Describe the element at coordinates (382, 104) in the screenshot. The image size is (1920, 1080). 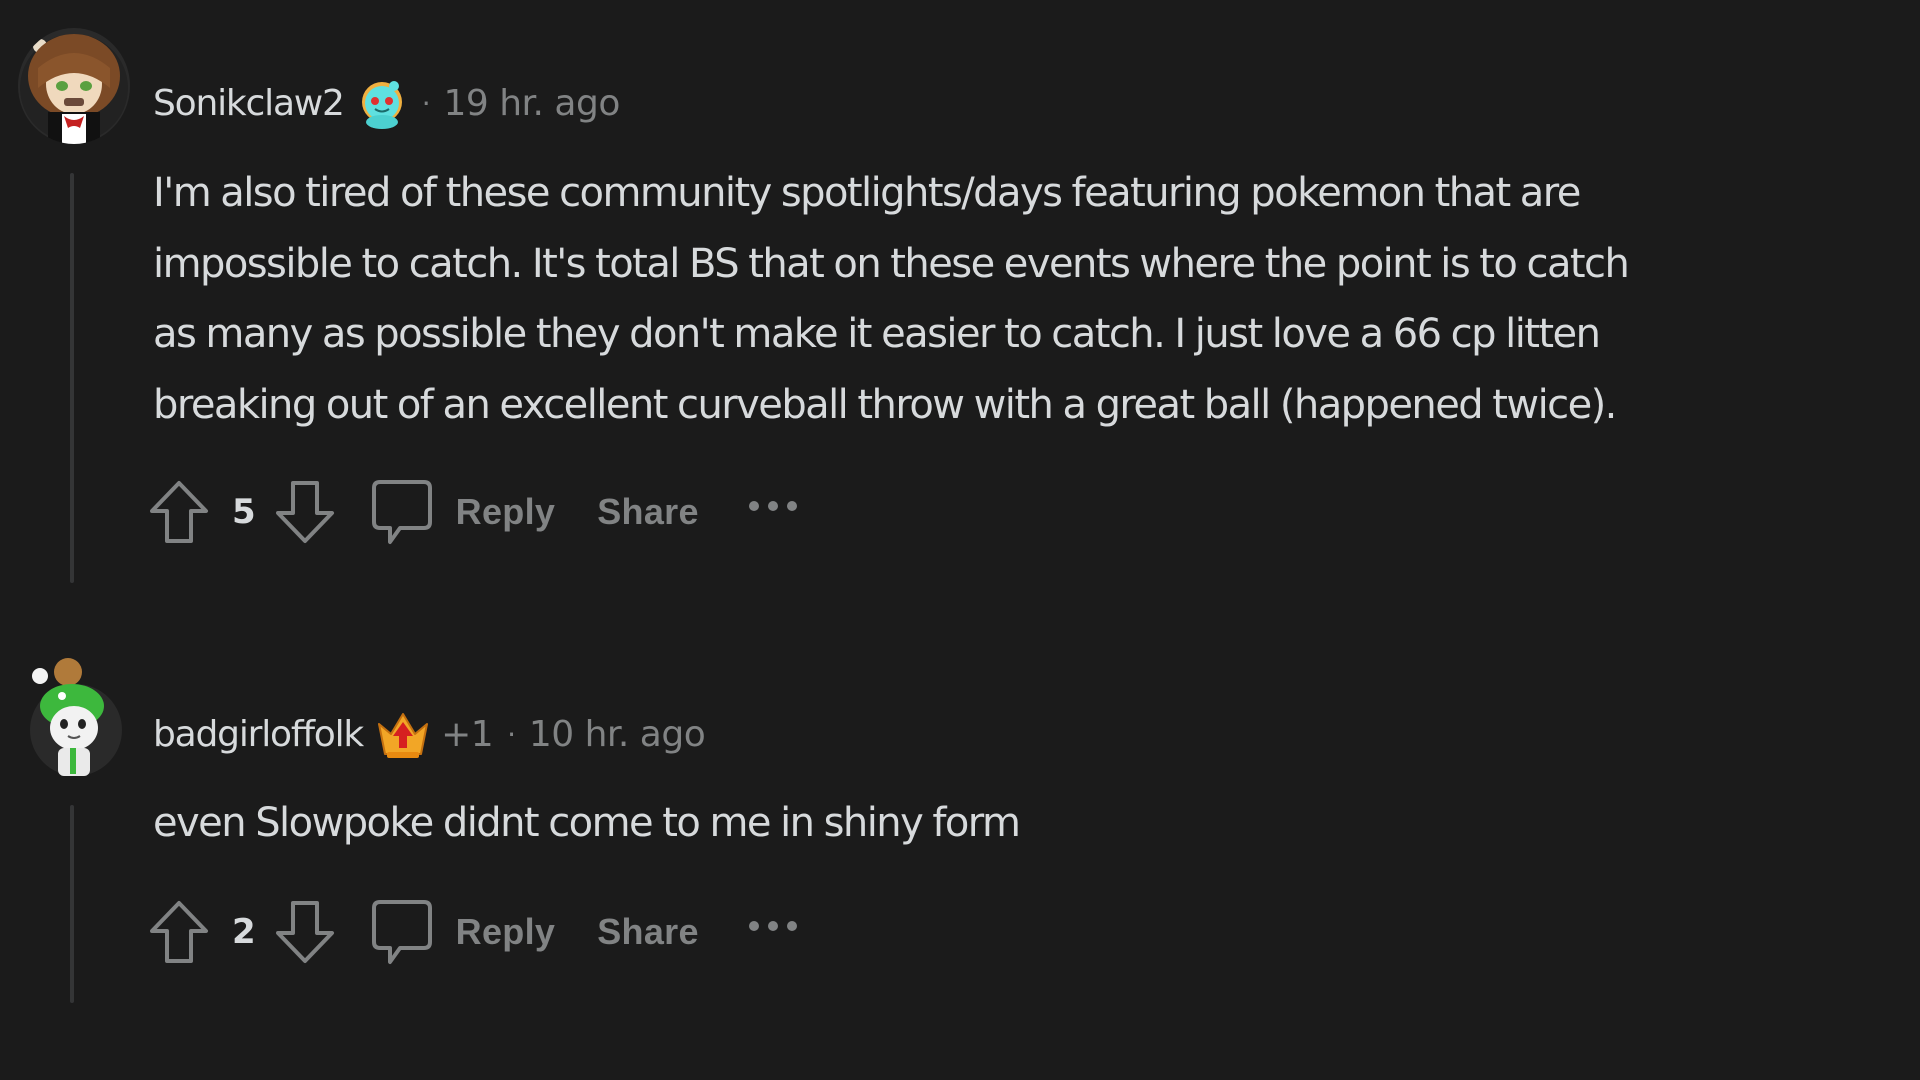
I see `snoo-cyan-flair-icon` at that location.